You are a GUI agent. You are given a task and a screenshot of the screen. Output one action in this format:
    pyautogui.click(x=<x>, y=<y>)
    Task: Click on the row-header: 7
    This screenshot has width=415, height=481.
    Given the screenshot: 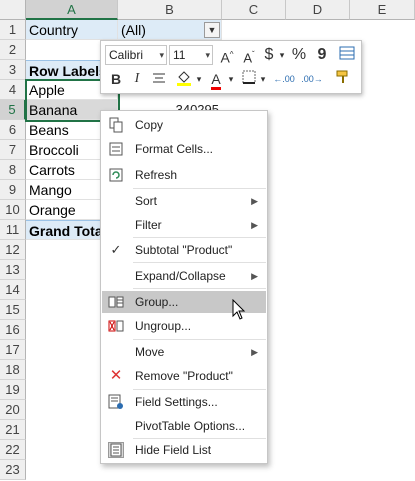 What is the action you would take?
    pyautogui.click(x=13, y=150)
    